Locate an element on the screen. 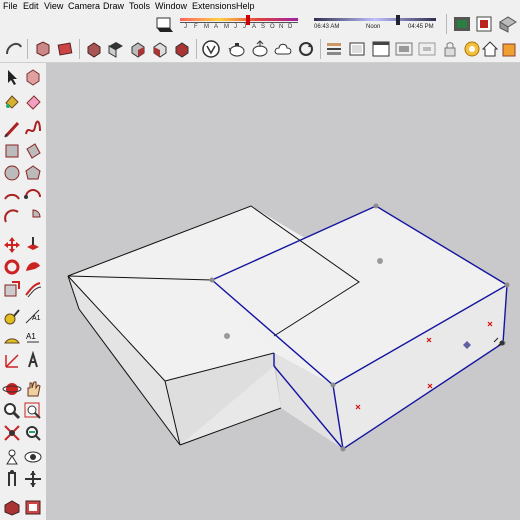  three-point-arc-icon is located at coordinates (12, 217).